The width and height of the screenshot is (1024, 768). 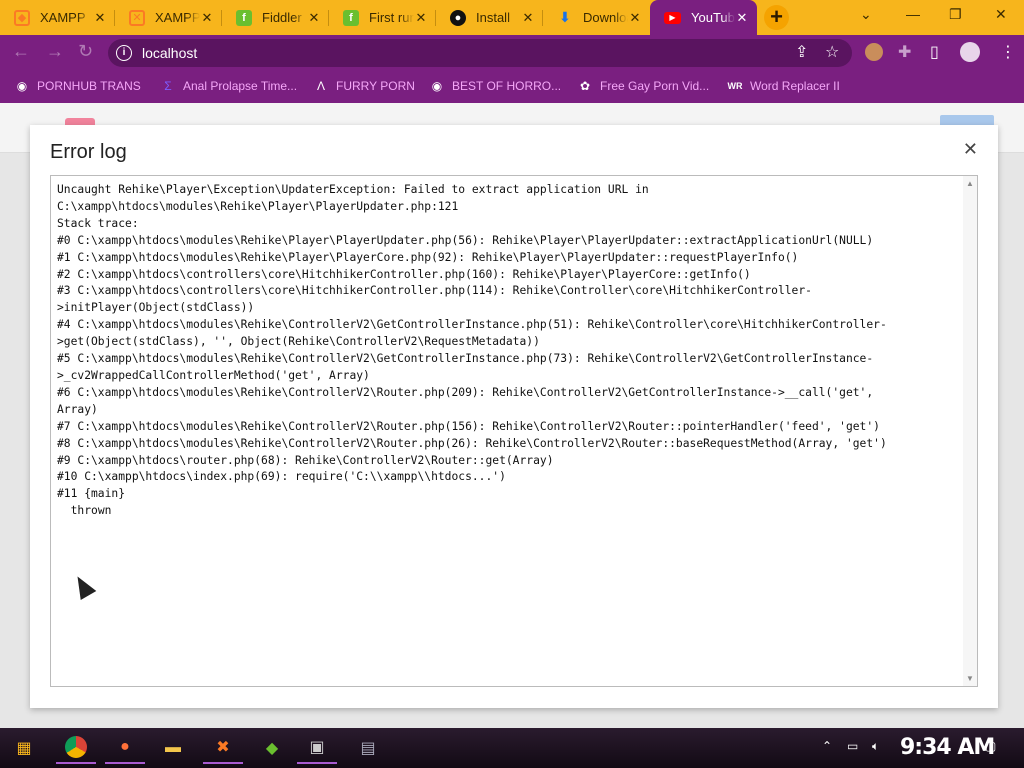 I want to click on tab-xampp-1: ◆ XAMPP ✕, so click(x=57, y=17).